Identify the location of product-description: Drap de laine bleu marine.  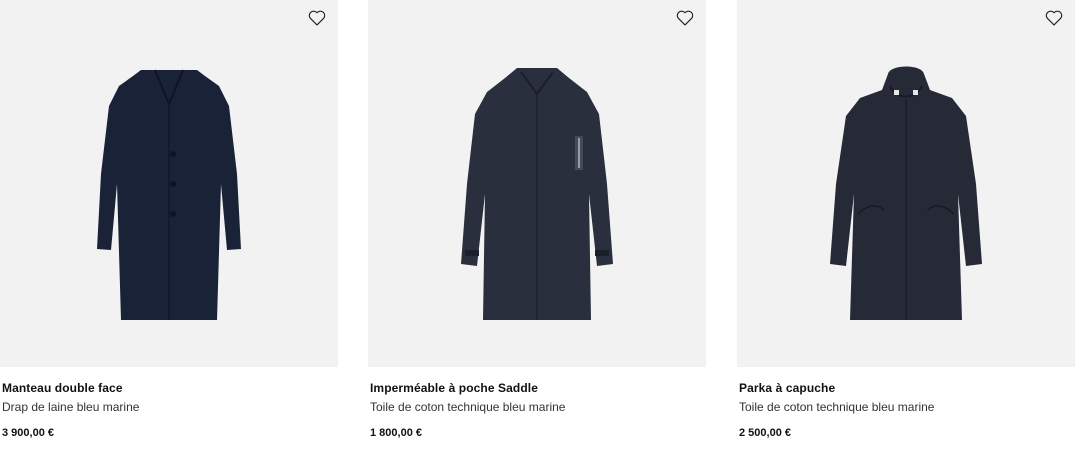
(71, 407).